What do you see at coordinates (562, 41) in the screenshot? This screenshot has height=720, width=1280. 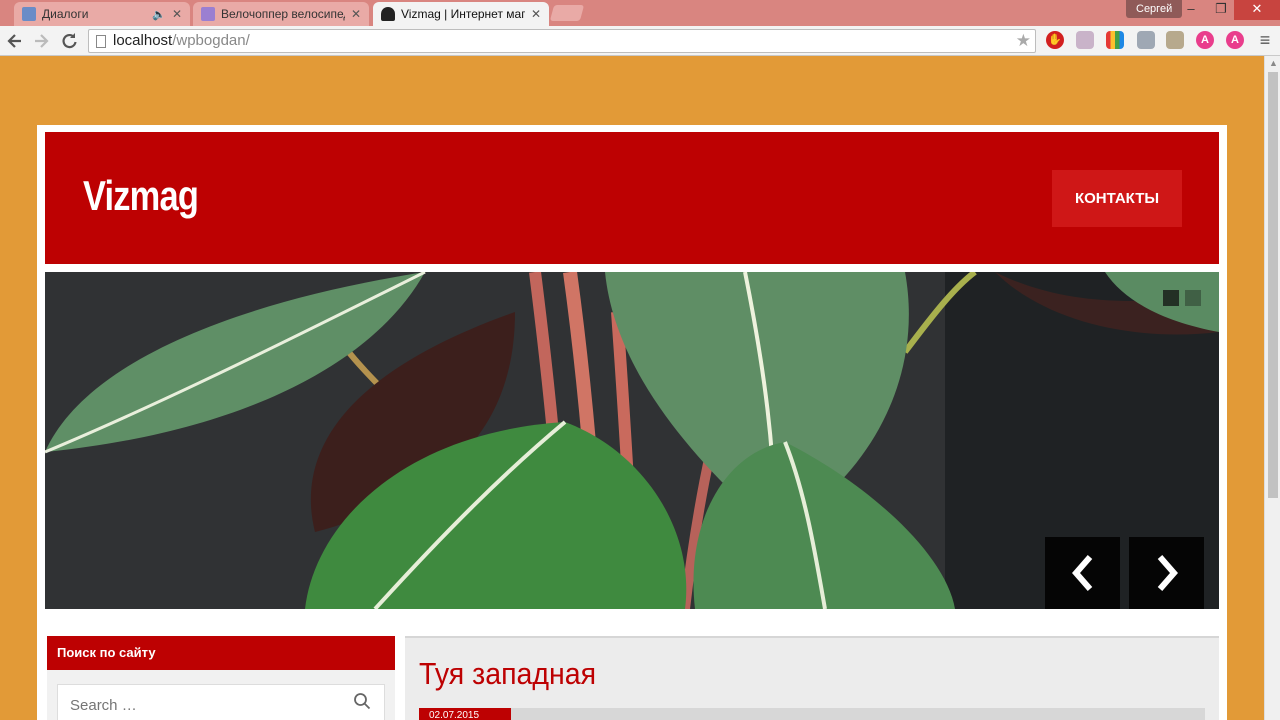 I see `address-bar: localhost/wpbogdan/ ★` at bounding box center [562, 41].